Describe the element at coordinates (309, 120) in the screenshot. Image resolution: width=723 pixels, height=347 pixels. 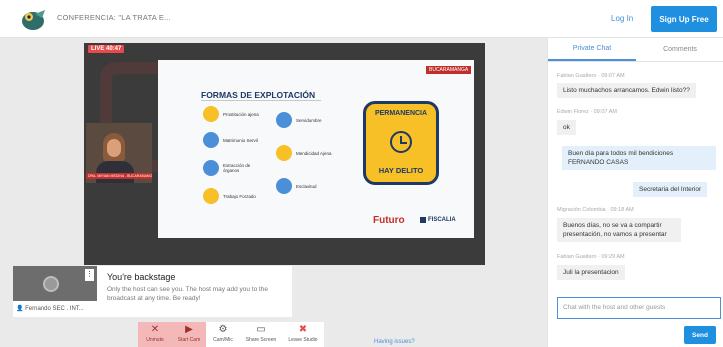
I see `slide-item-label: Servidumbre` at that location.